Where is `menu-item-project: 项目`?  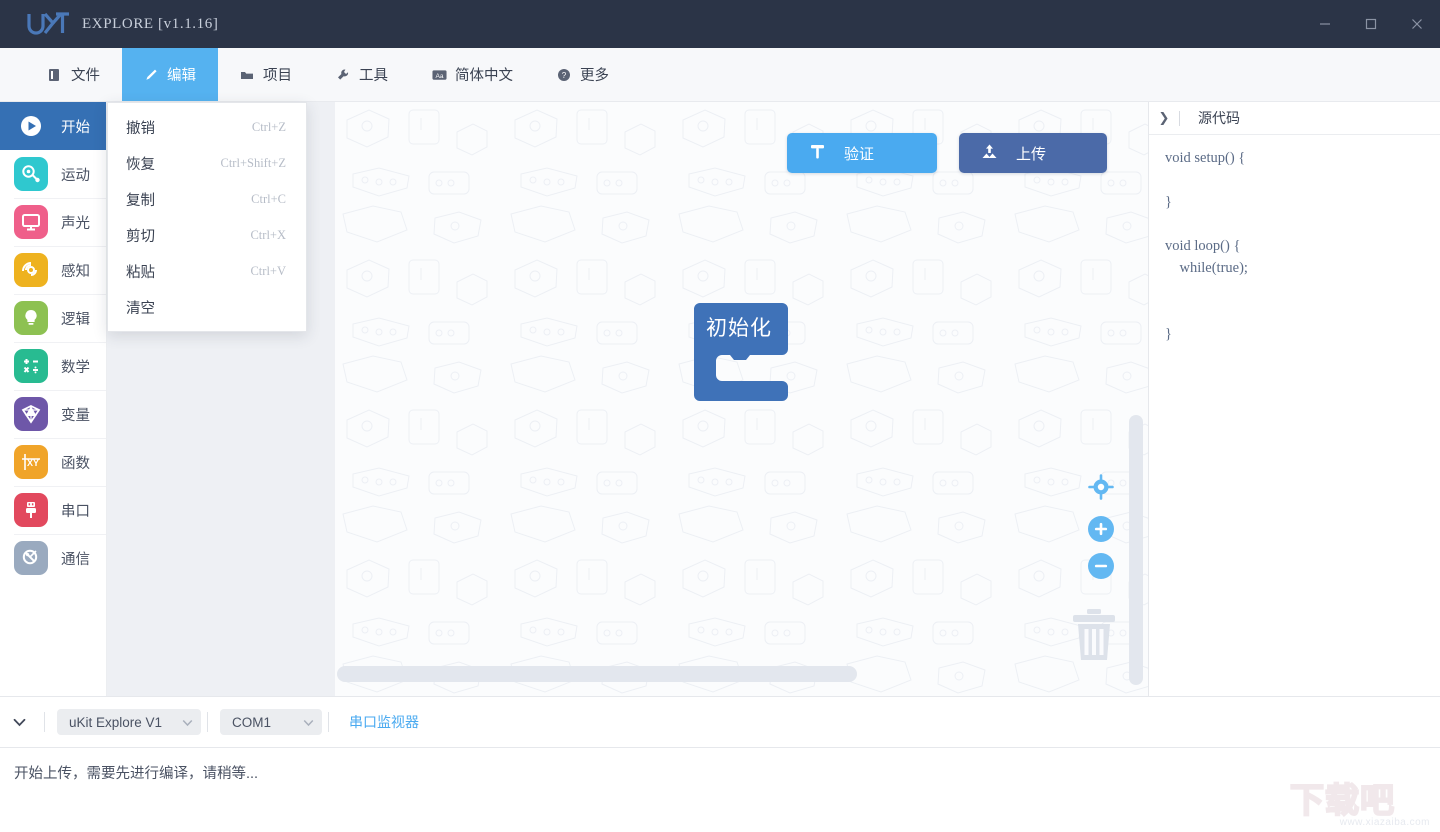 menu-item-project: 项目 is located at coordinates (266, 74).